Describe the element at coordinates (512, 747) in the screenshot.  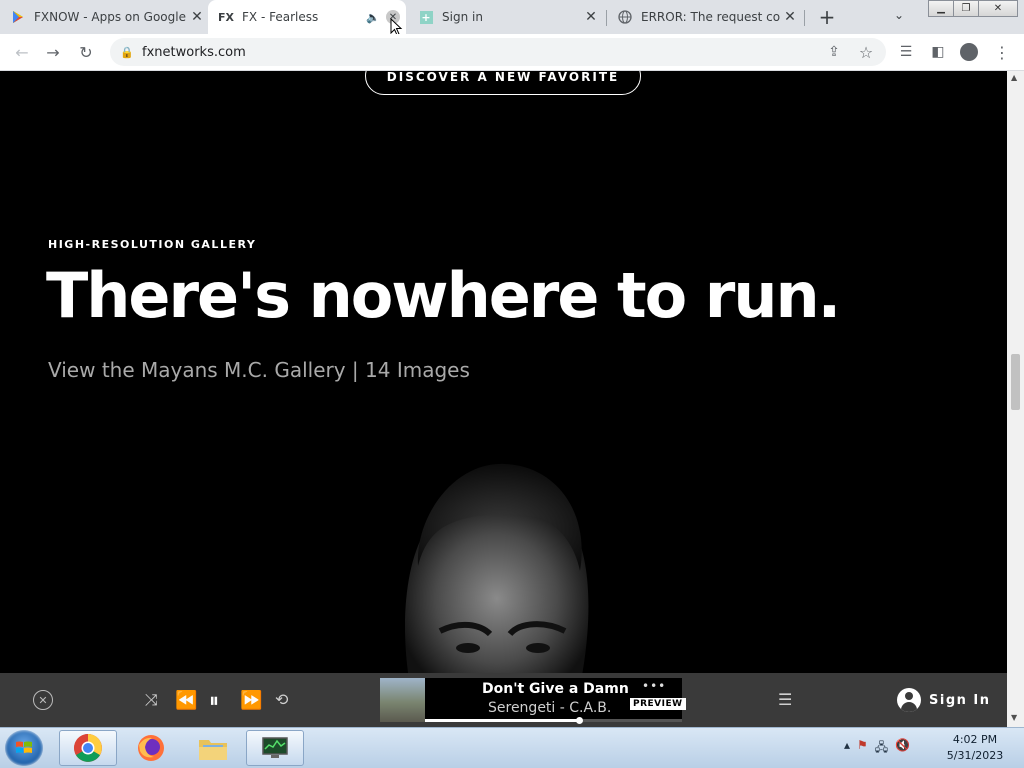
I see `windows-taskbar: ▴ ⚑ 🖧 🔇 4:02 PM 5/31/2023` at that location.